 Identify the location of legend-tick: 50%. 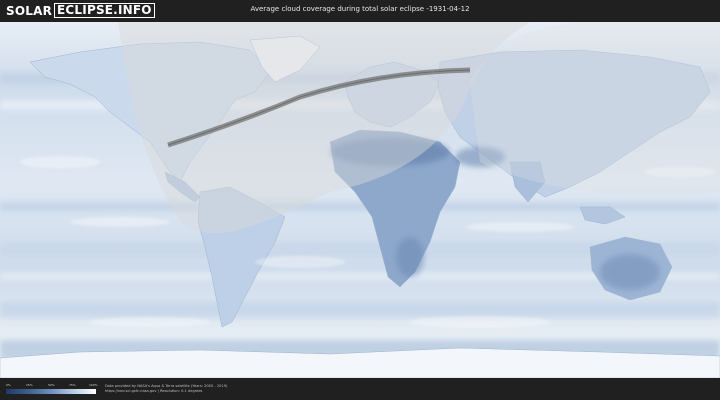
(51, 385).